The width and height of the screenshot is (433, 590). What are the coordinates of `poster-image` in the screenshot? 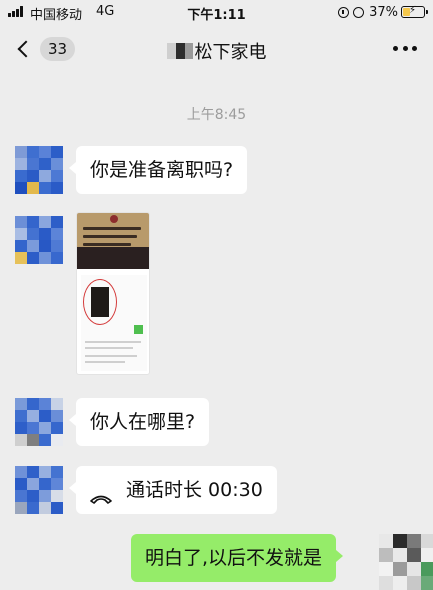 It's located at (113, 241).